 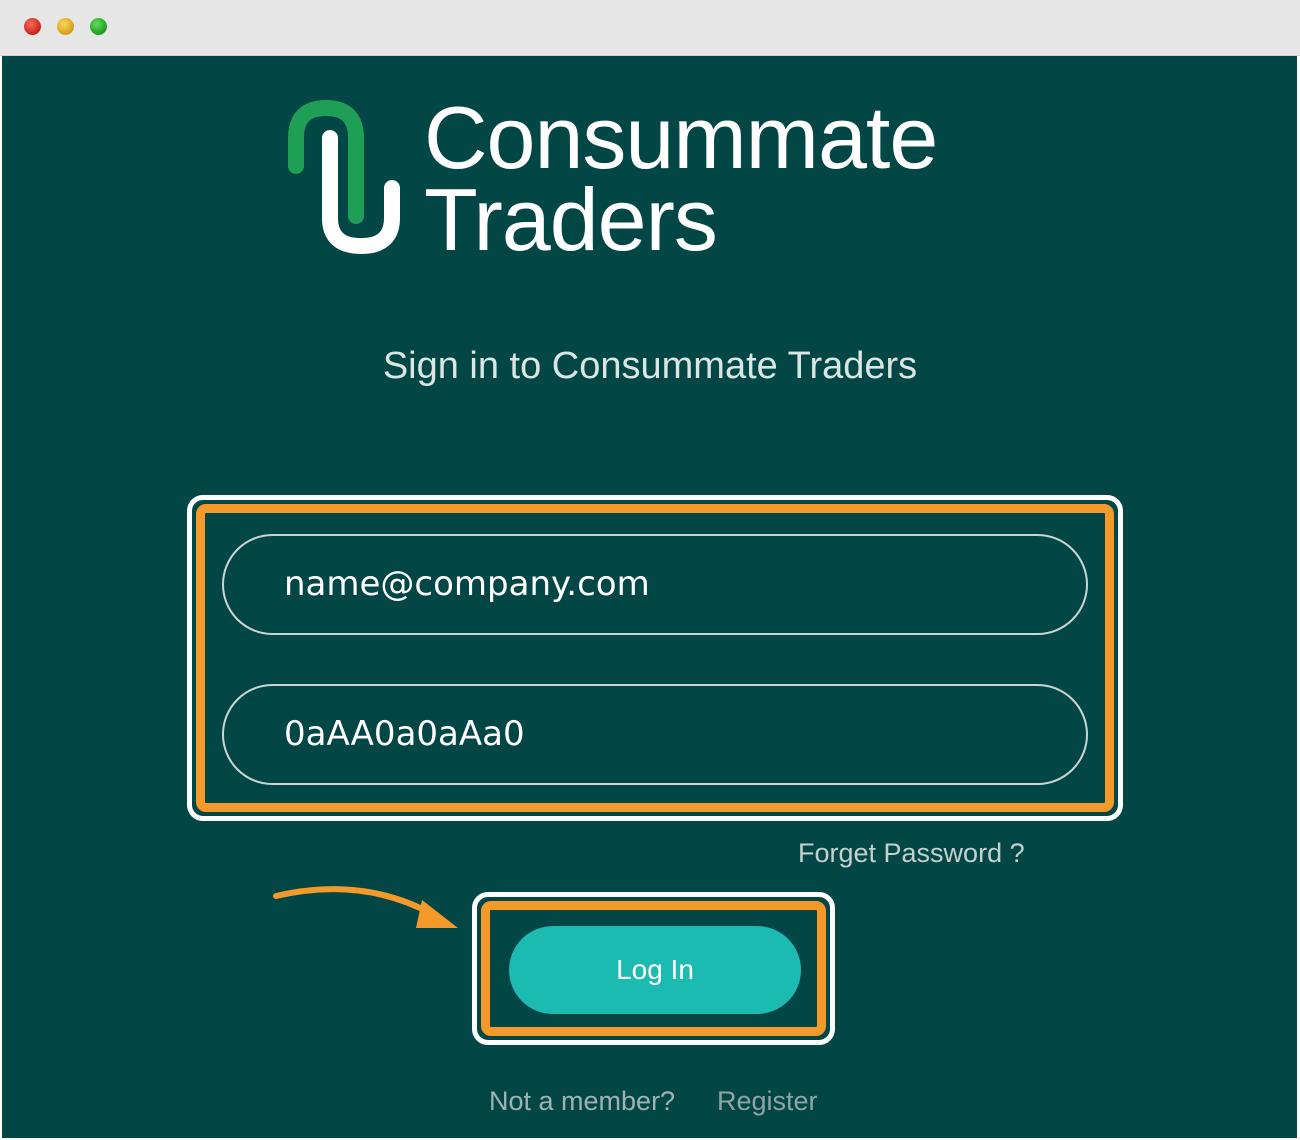 What do you see at coordinates (582, 1101) in the screenshot?
I see `not-member-text: Not a member?` at bounding box center [582, 1101].